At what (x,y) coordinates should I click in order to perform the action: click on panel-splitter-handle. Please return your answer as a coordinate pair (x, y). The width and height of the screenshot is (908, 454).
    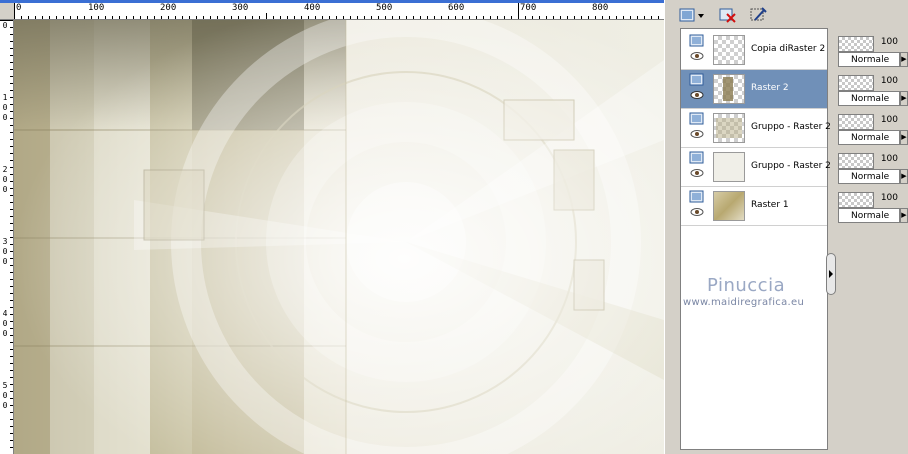
    Looking at the image, I should click on (831, 274).